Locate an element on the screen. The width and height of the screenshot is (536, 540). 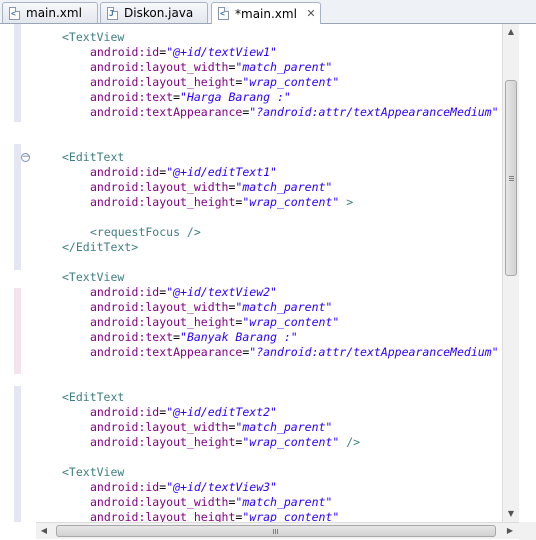
code-line: android:id="@+id/editText2" is located at coordinates (183, 412).